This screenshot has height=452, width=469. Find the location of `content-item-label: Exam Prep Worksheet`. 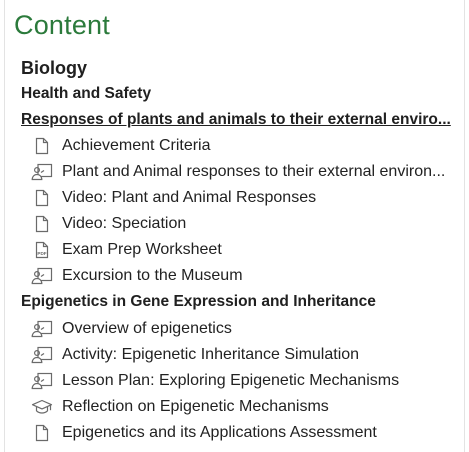

content-item-label: Exam Prep Worksheet is located at coordinates (142, 249).